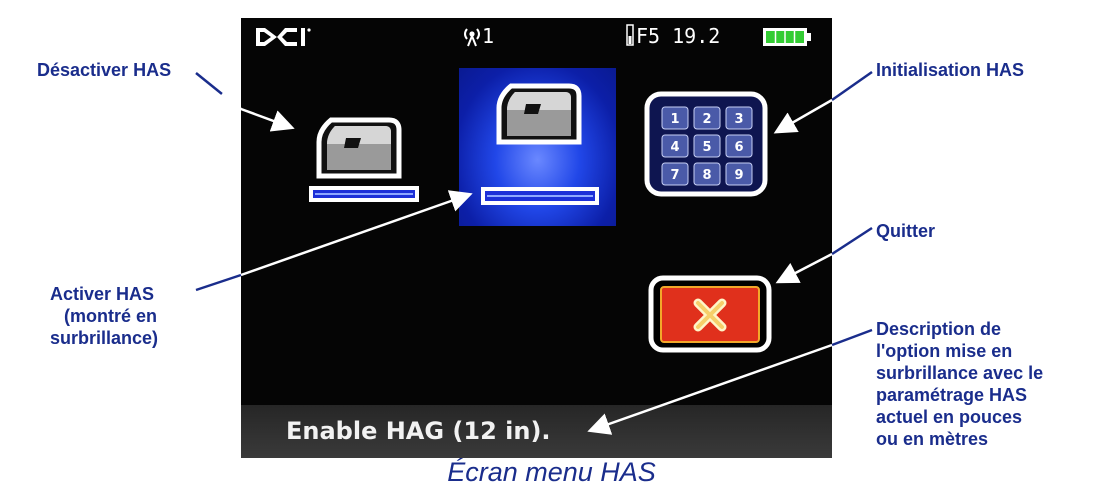 The image size is (1103, 502). I want to click on arrow-init-has, so click(852, 86).